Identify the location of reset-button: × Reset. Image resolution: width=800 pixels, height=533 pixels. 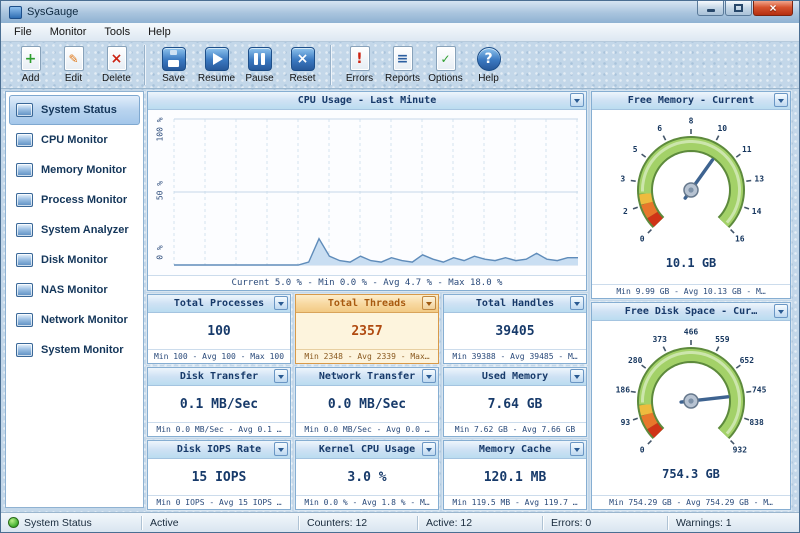
(302, 65).